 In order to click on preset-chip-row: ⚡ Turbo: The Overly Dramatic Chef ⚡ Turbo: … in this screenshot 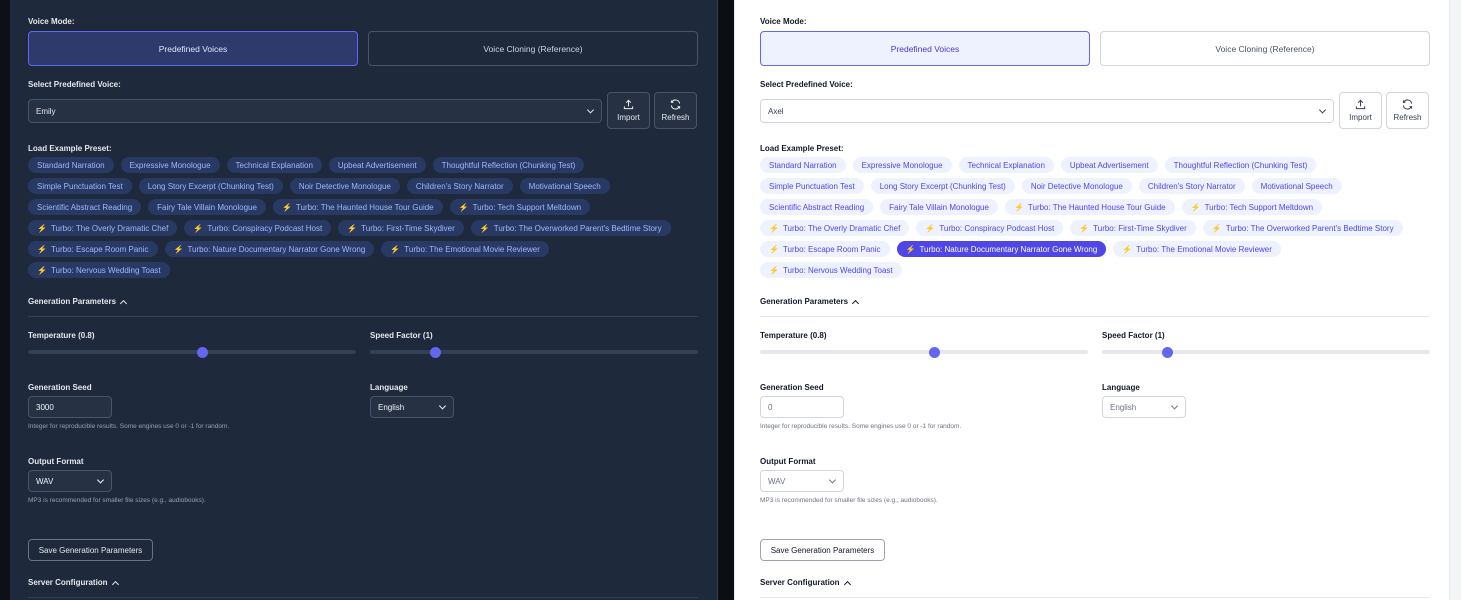, I will do `click(1100, 228)`.